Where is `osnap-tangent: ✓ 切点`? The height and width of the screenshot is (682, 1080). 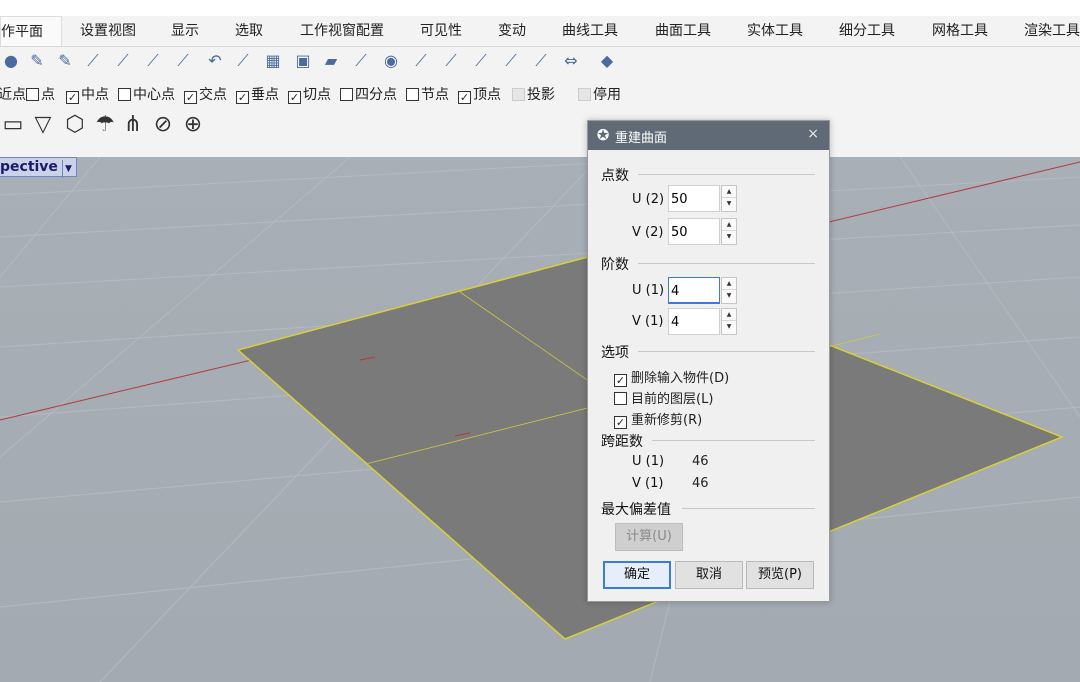 osnap-tangent: ✓ 切点 is located at coordinates (309, 94).